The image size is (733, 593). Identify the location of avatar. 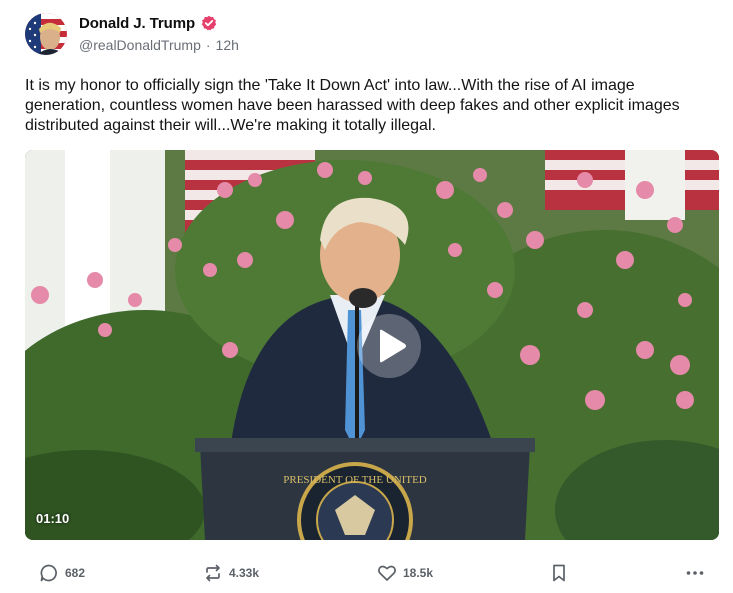
(46, 34).